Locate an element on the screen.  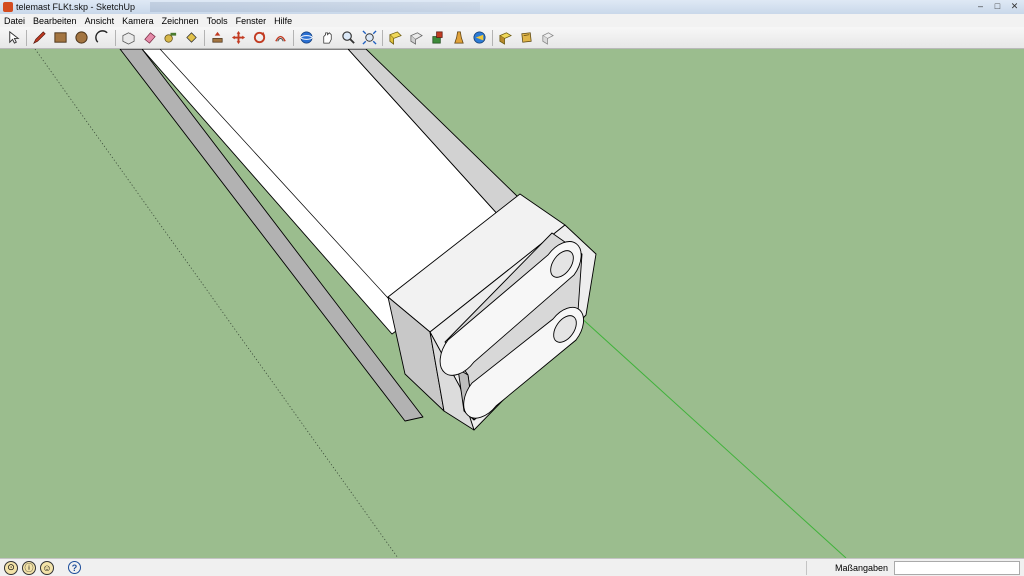
get-components-icon is located at coordinates (437, 37).